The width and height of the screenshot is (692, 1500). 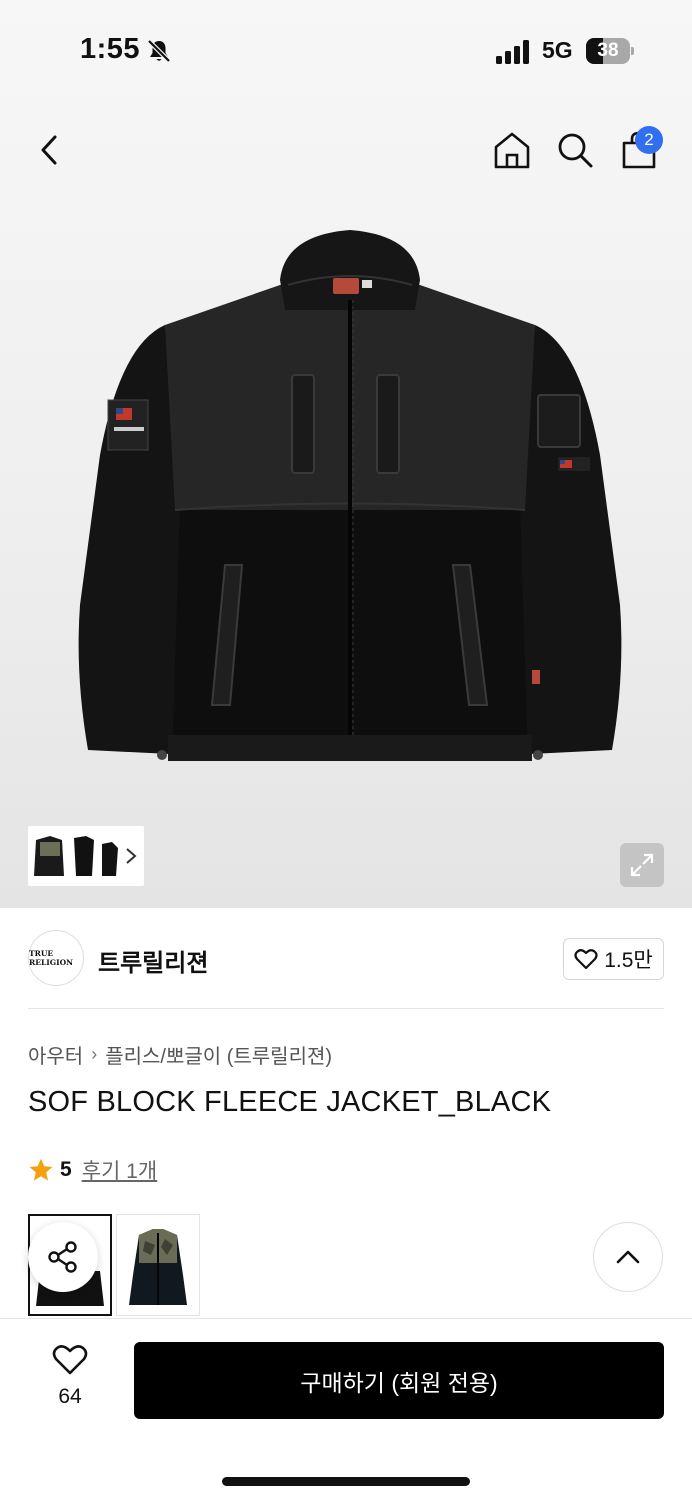 I want to click on gallery-thumbnail-images, so click(x=76, y=856).